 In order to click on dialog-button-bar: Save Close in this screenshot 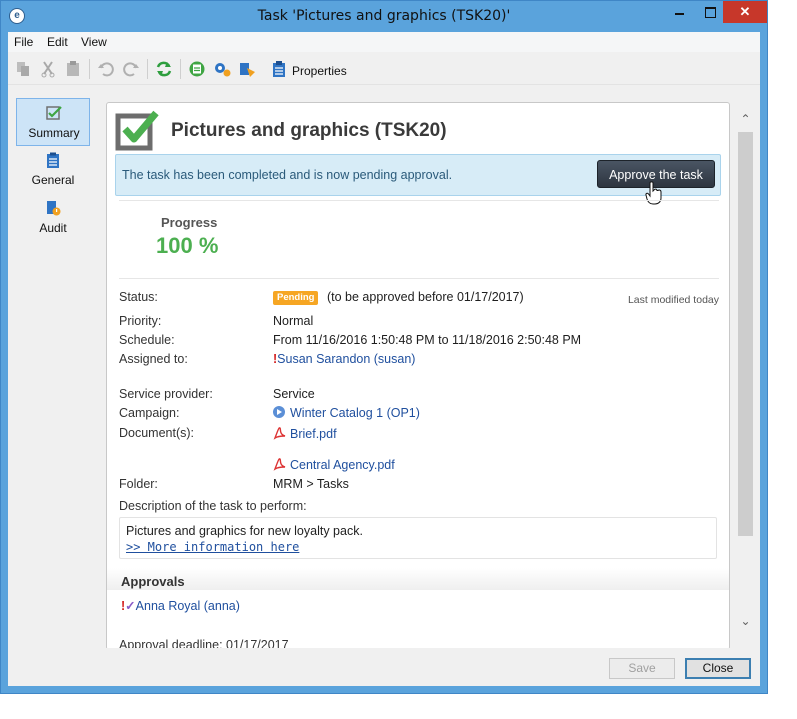, I will do `click(384, 667)`.